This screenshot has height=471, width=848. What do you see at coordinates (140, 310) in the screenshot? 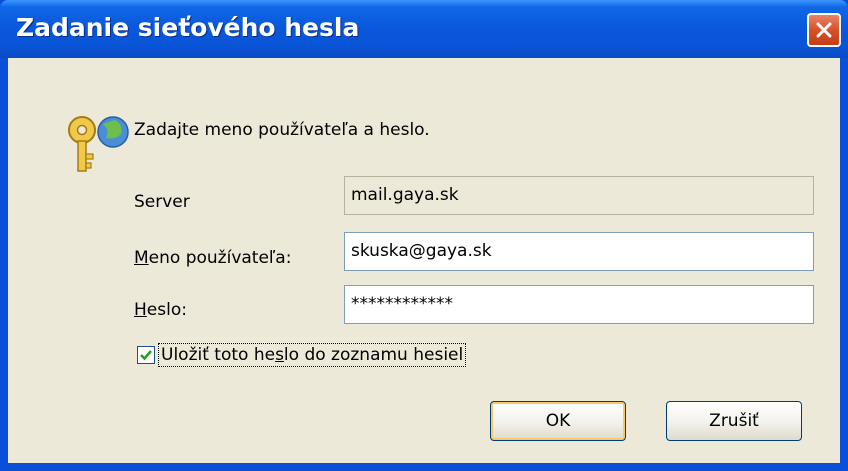
I see `password-label-accesskey: H` at bounding box center [140, 310].